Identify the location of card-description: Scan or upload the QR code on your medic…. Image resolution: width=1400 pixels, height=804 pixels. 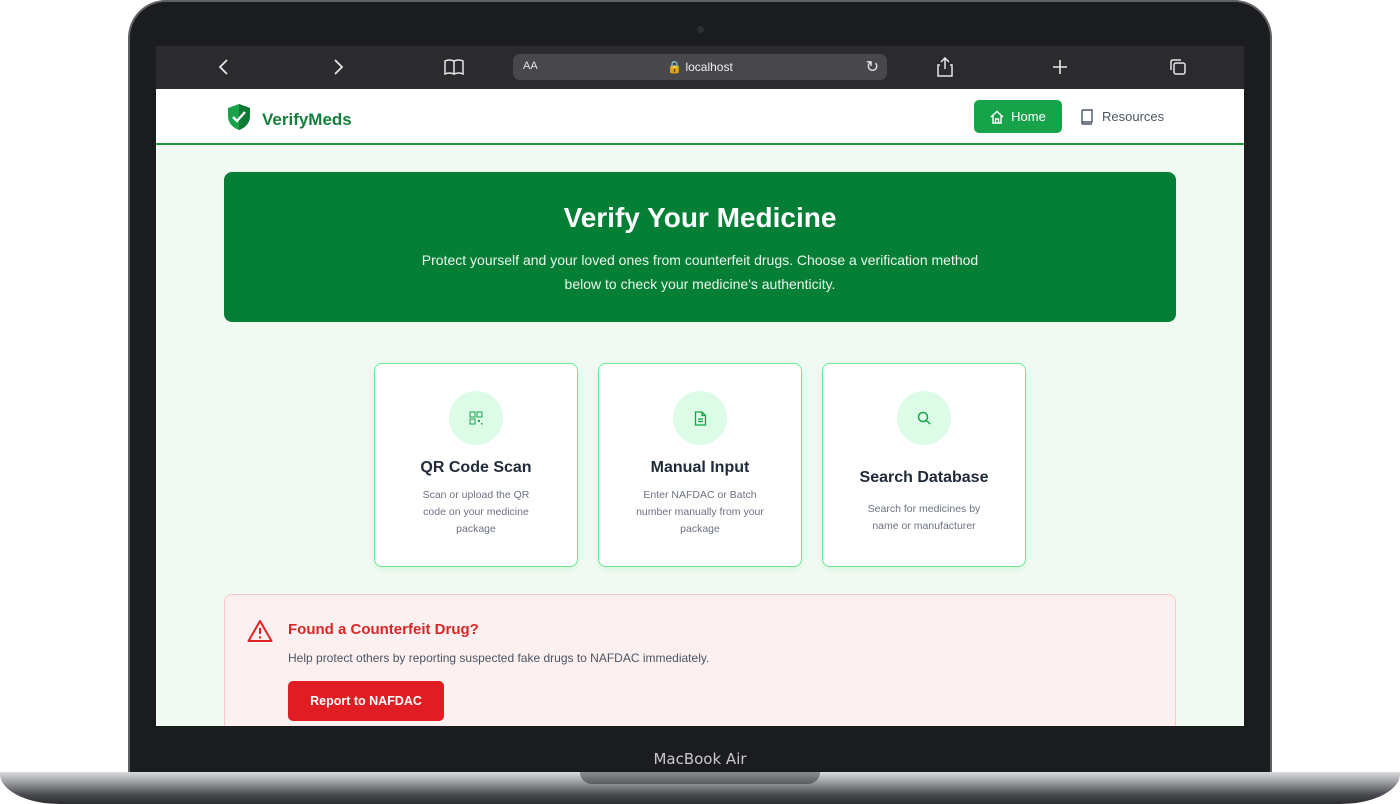
(476, 512).